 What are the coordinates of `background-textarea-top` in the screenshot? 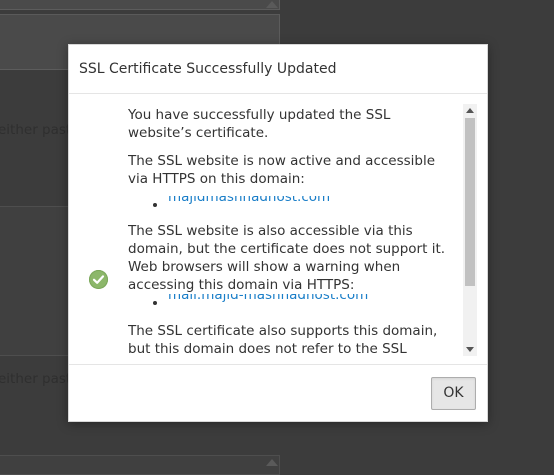 It's located at (140, 5).